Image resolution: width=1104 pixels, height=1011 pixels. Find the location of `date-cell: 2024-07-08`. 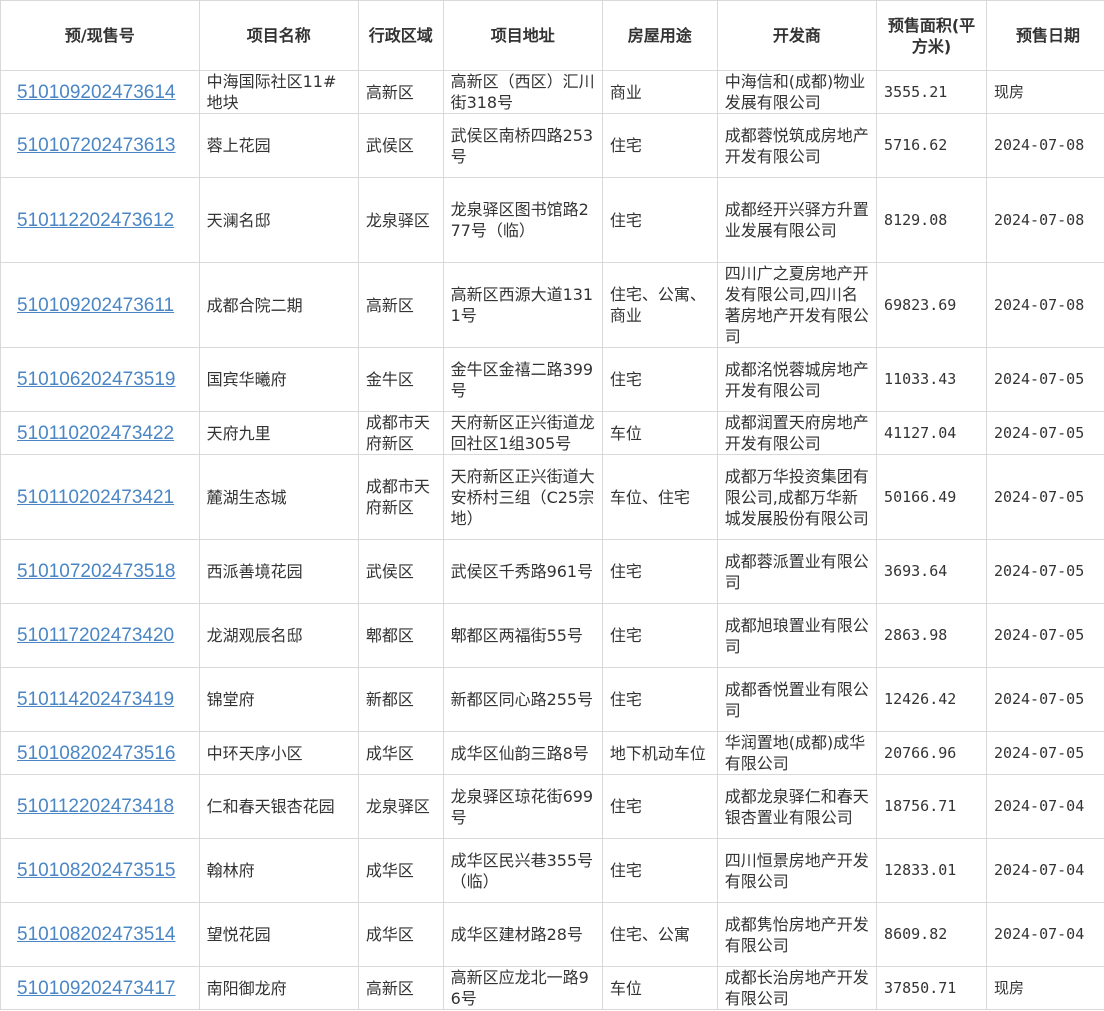

date-cell: 2024-07-08 is located at coordinates (1044, 305).